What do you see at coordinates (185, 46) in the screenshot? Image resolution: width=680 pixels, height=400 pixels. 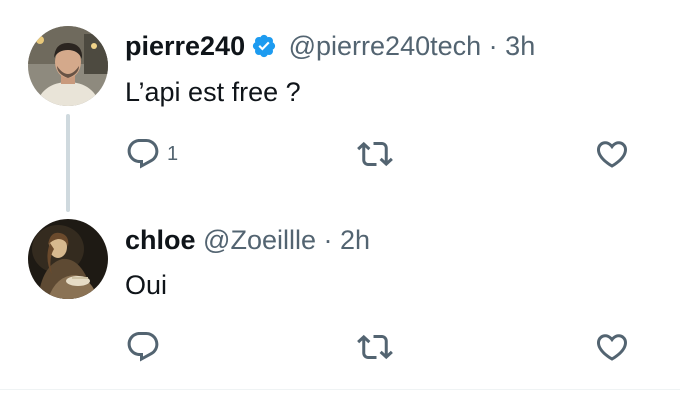 I see `display-name: pierre240` at bounding box center [185, 46].